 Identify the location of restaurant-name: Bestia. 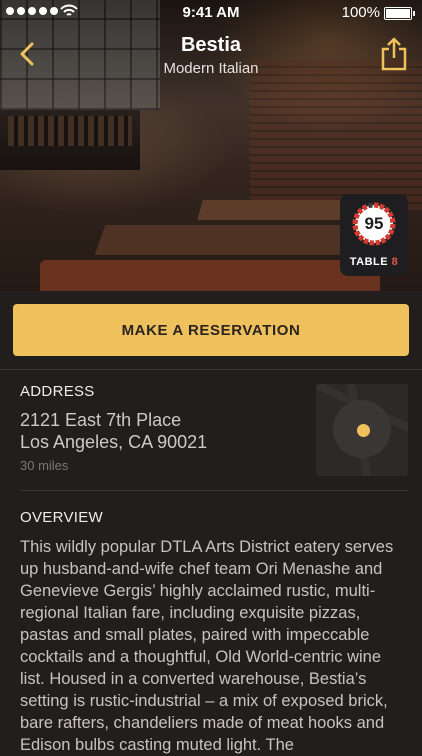
(211, 45).